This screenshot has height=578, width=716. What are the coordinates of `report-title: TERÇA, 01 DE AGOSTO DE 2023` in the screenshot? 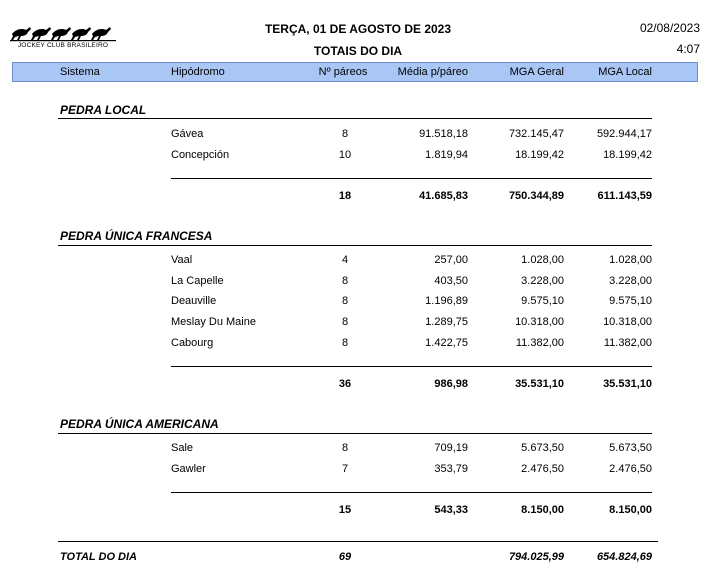 It's located at (358, 29).